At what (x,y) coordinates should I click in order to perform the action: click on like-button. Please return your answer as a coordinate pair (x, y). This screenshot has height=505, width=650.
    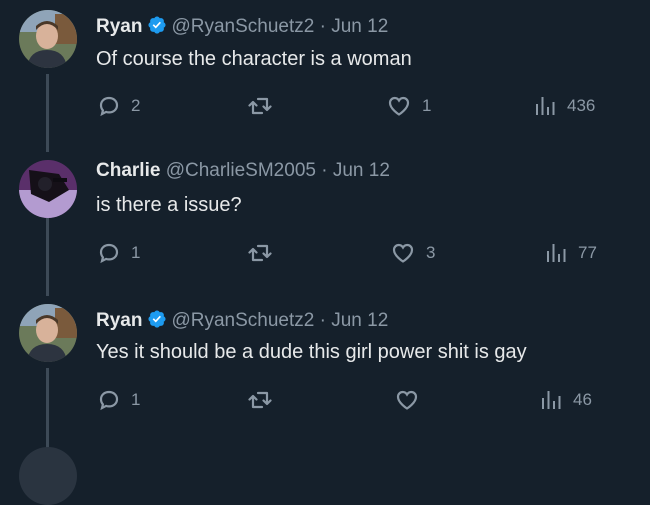
    Looking at the image, I should click on (412, 400).